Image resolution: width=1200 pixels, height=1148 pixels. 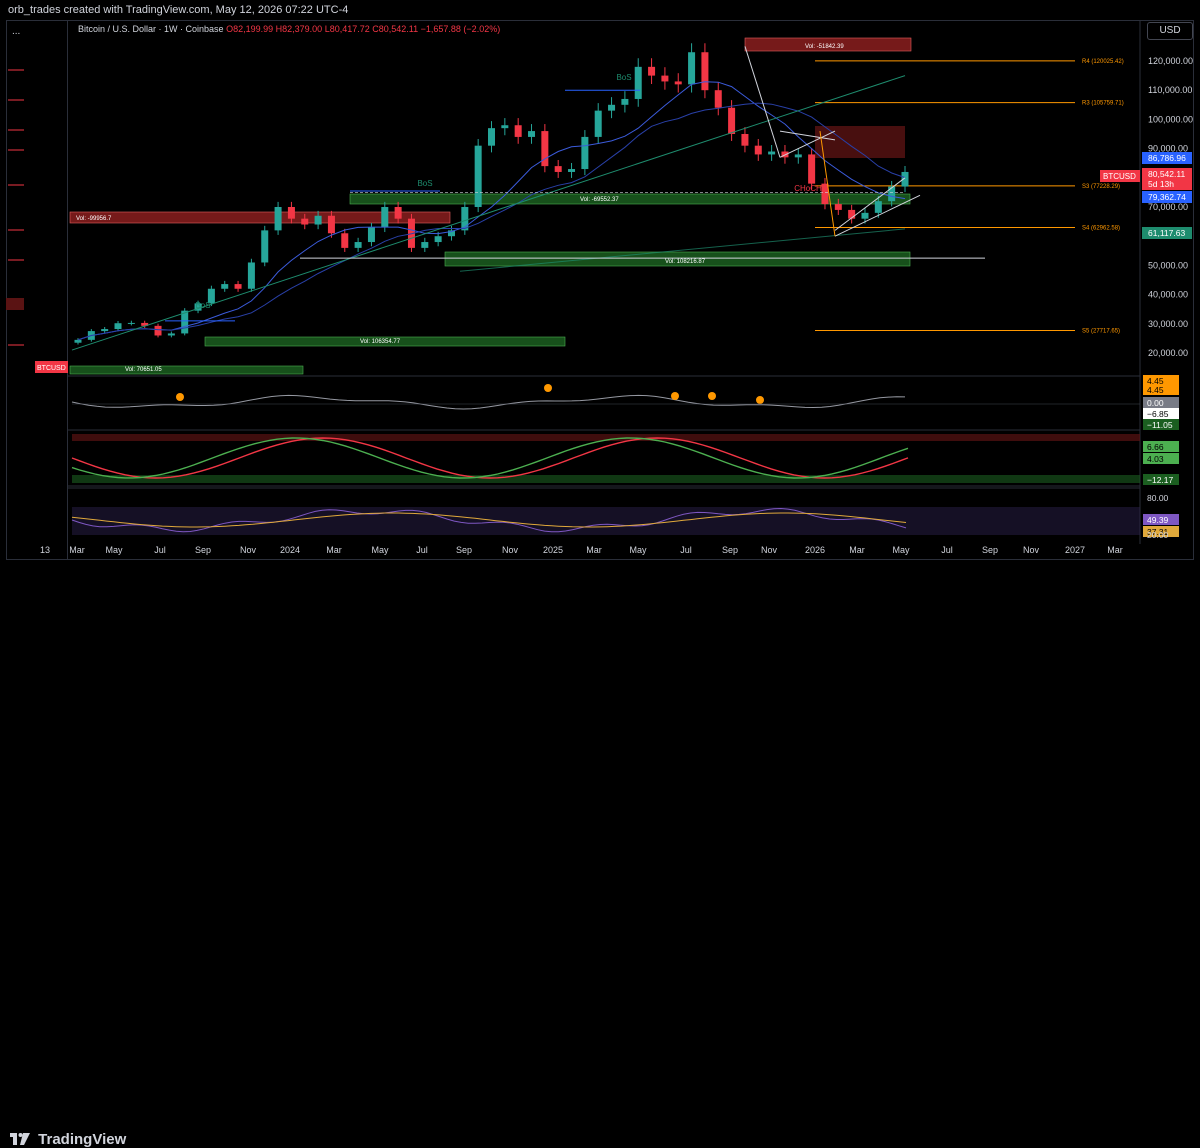 I want to click on left-symbol-badge-text: BTCUSD, so click(x=51, y=368).